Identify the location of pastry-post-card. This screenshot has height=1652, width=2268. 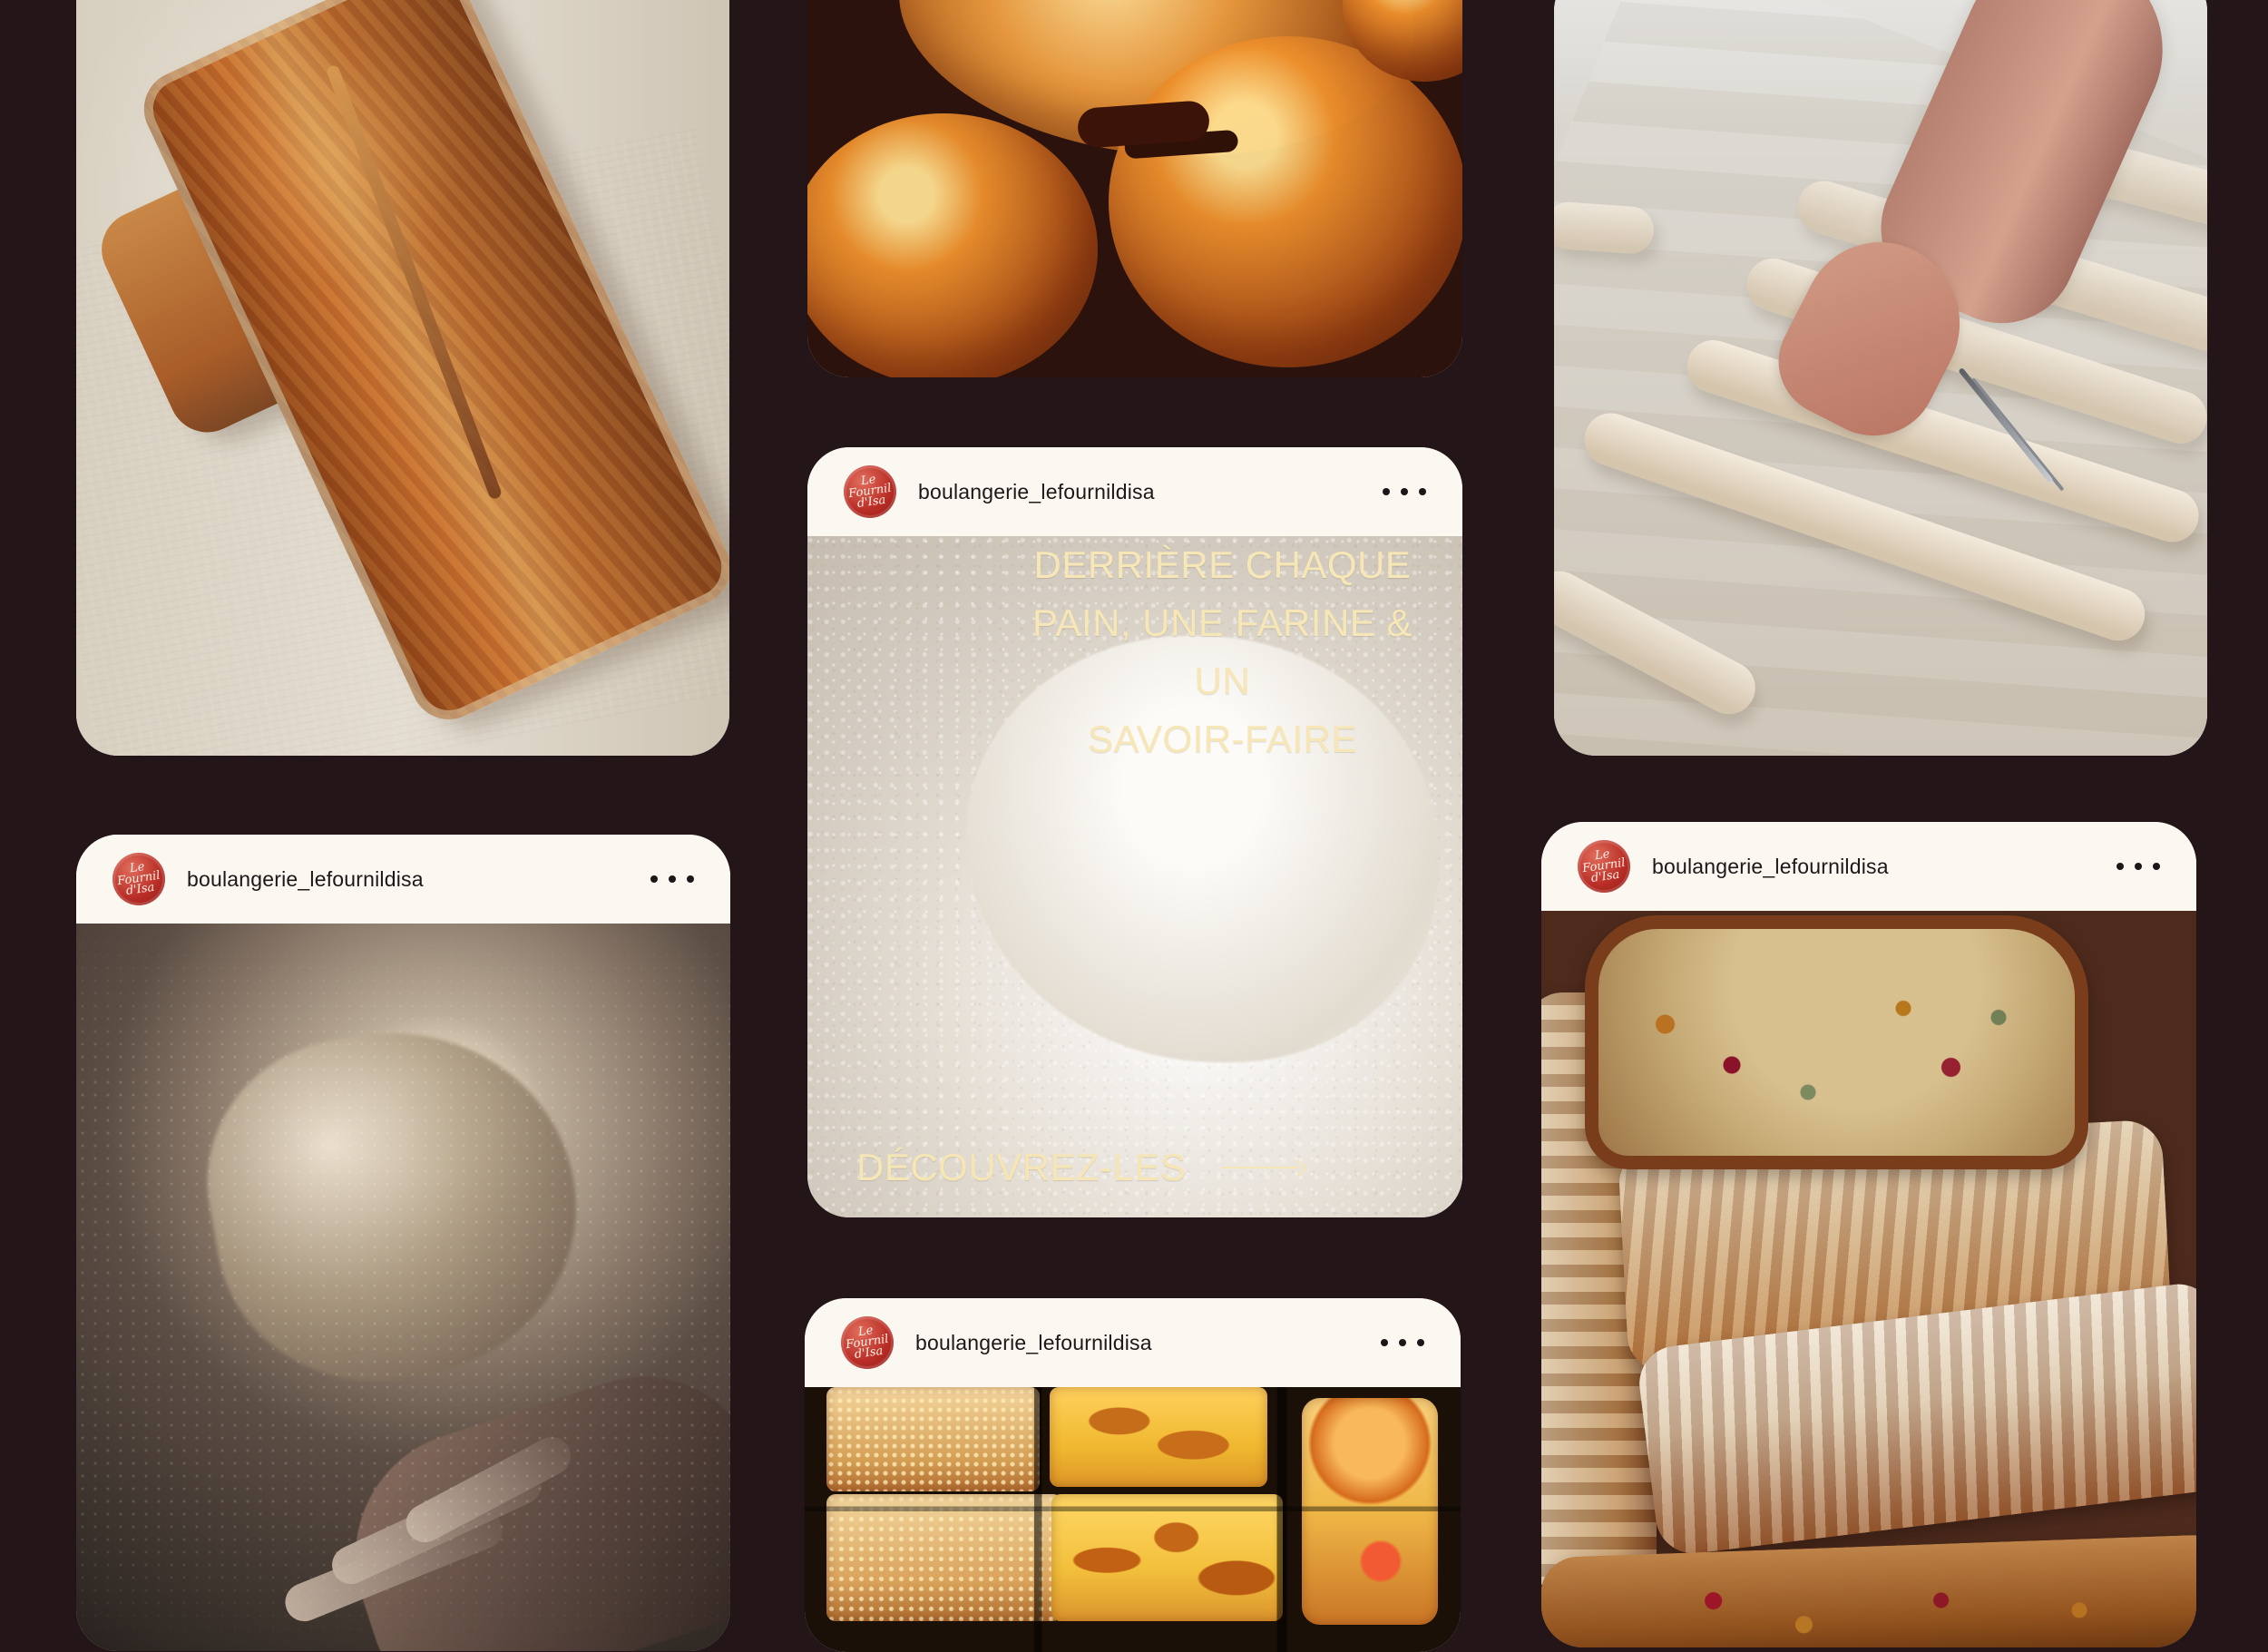
(1134, 188).